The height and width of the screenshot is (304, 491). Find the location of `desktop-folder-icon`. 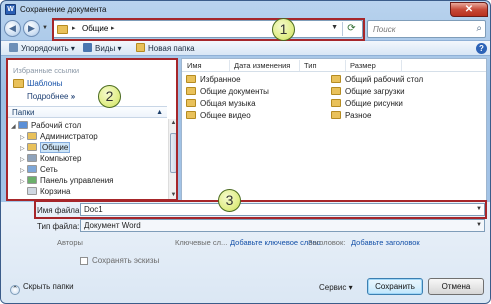

desktop-folder-icon is located at coordinates (336, 79).